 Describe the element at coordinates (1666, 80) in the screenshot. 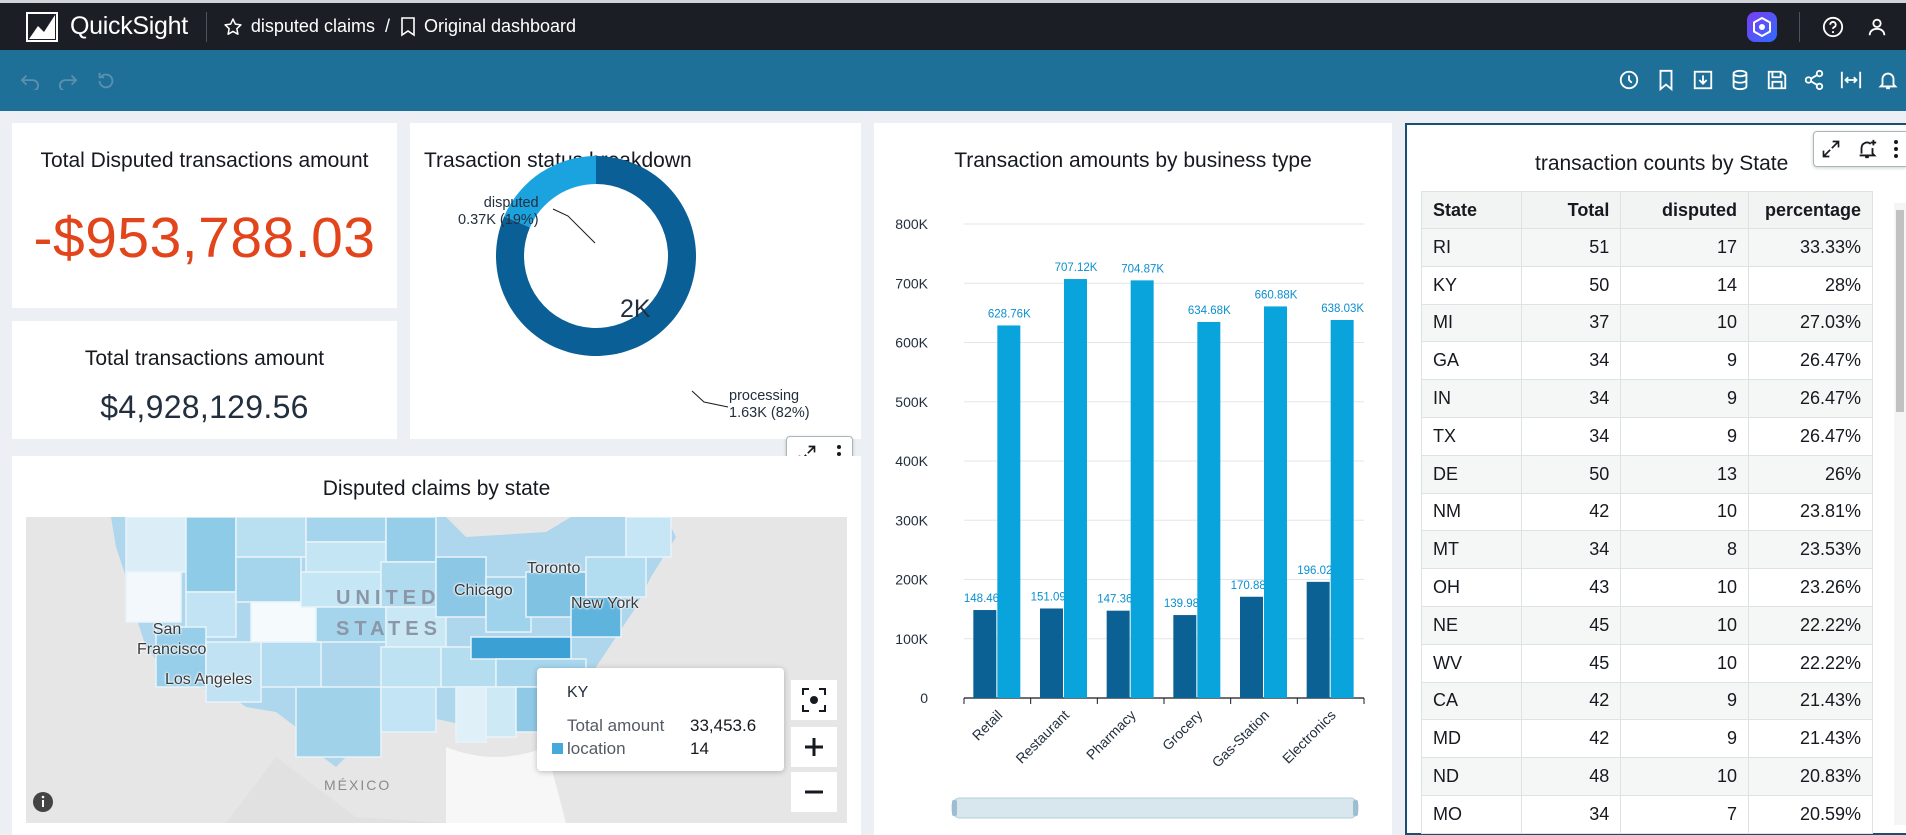

I see `bookmark-icon` at that location.